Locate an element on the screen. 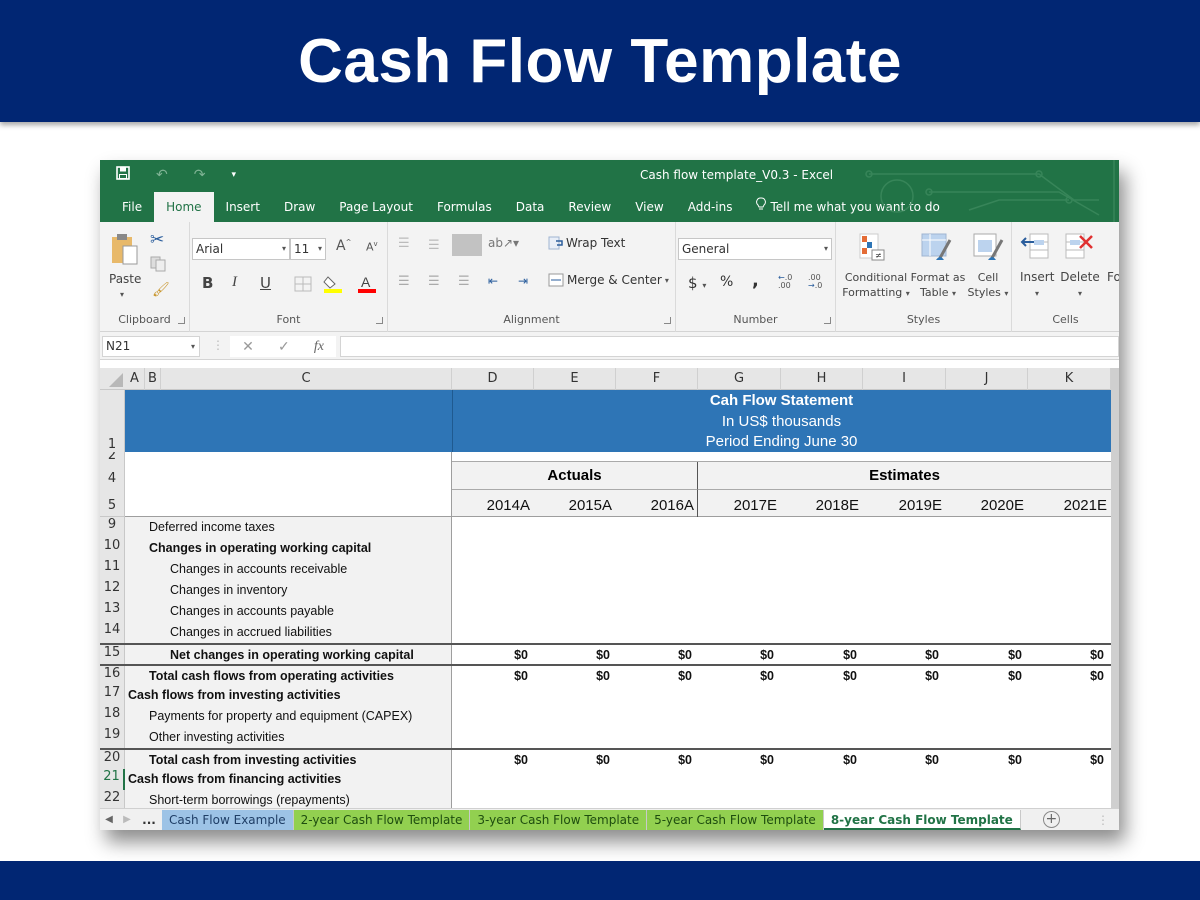  formula-input is located at coordinates (729, 346).